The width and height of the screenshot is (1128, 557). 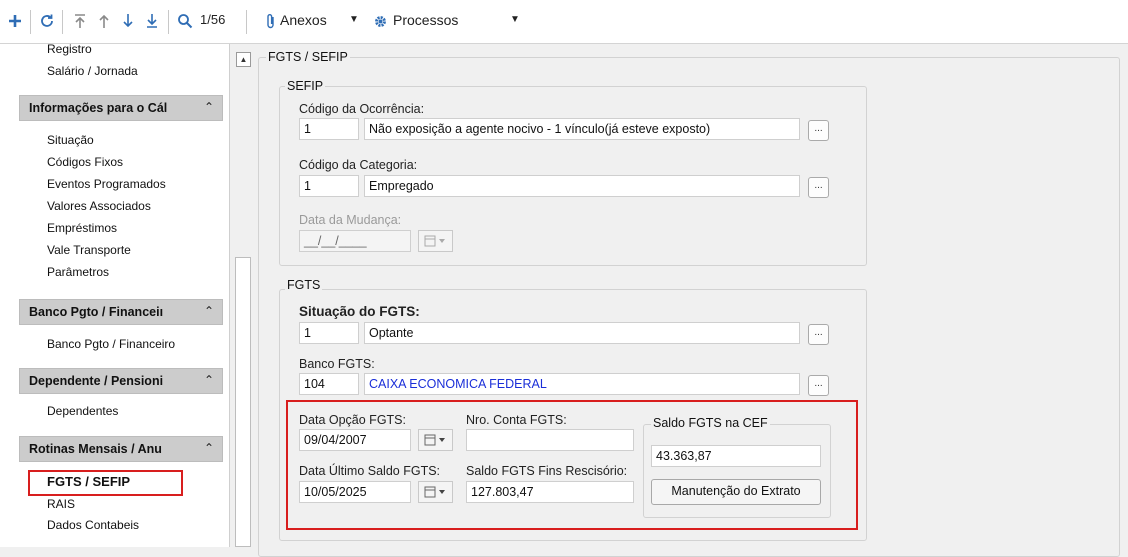 I want to click on section-title: Dependente / Pensioni, so click(x=96, y=381).